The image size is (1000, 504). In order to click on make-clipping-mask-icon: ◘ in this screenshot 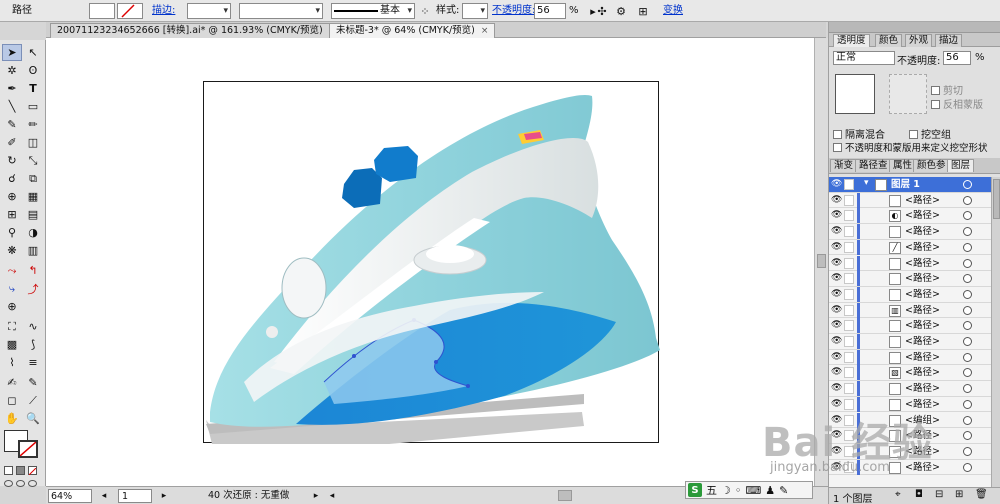, I will do `click(919, 494)`.